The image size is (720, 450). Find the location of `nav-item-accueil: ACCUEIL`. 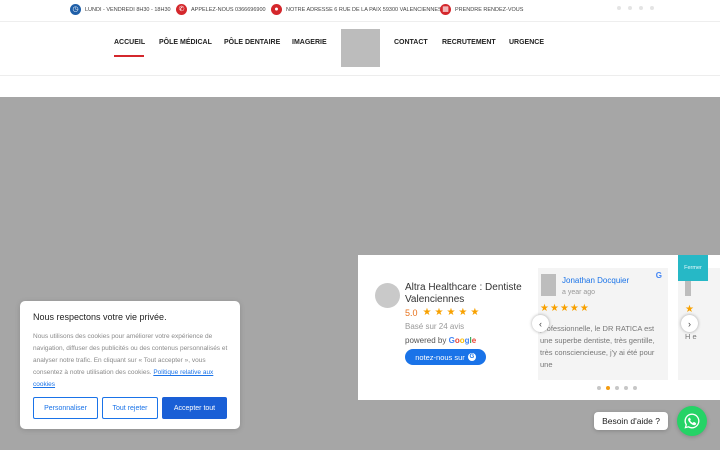

nav-item-accueil: ACCUEIL is located at coordinates (129, 42).